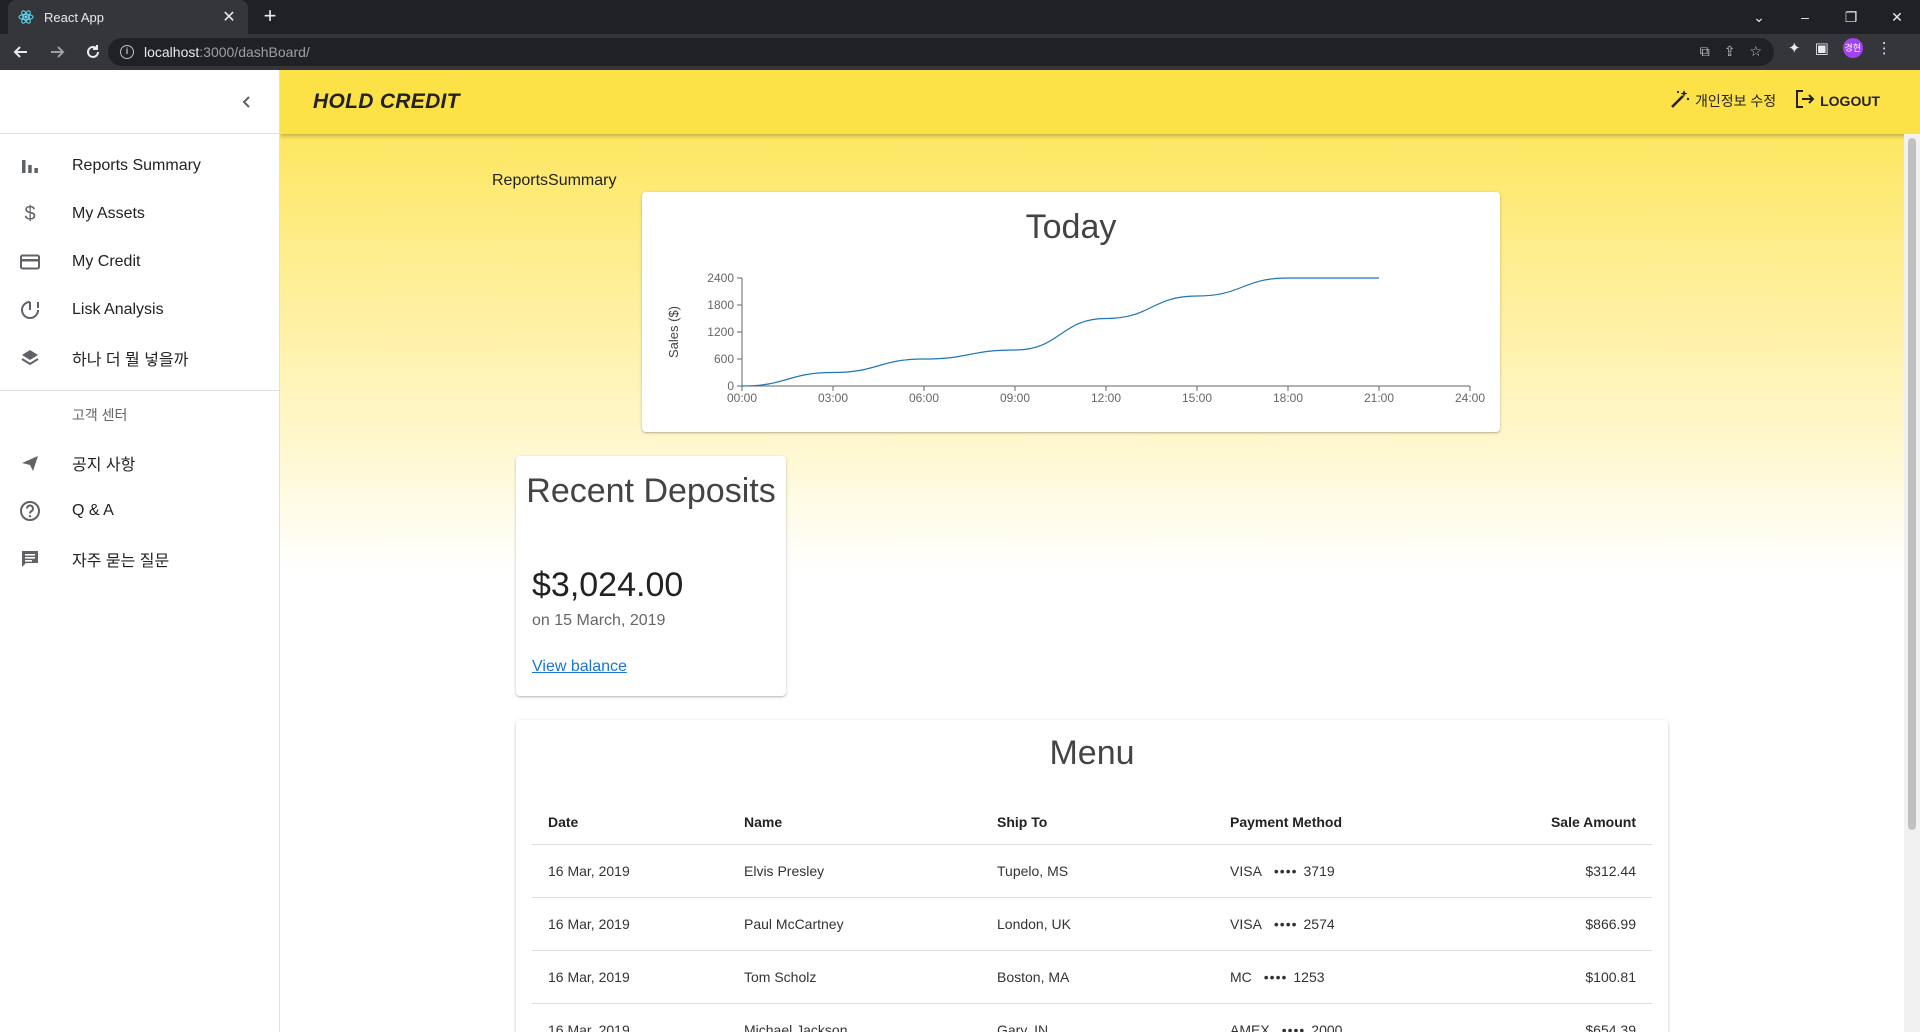 The width and height of the screenshot is (1920, 1032). I want to click on help-icon, so click(30, 511).